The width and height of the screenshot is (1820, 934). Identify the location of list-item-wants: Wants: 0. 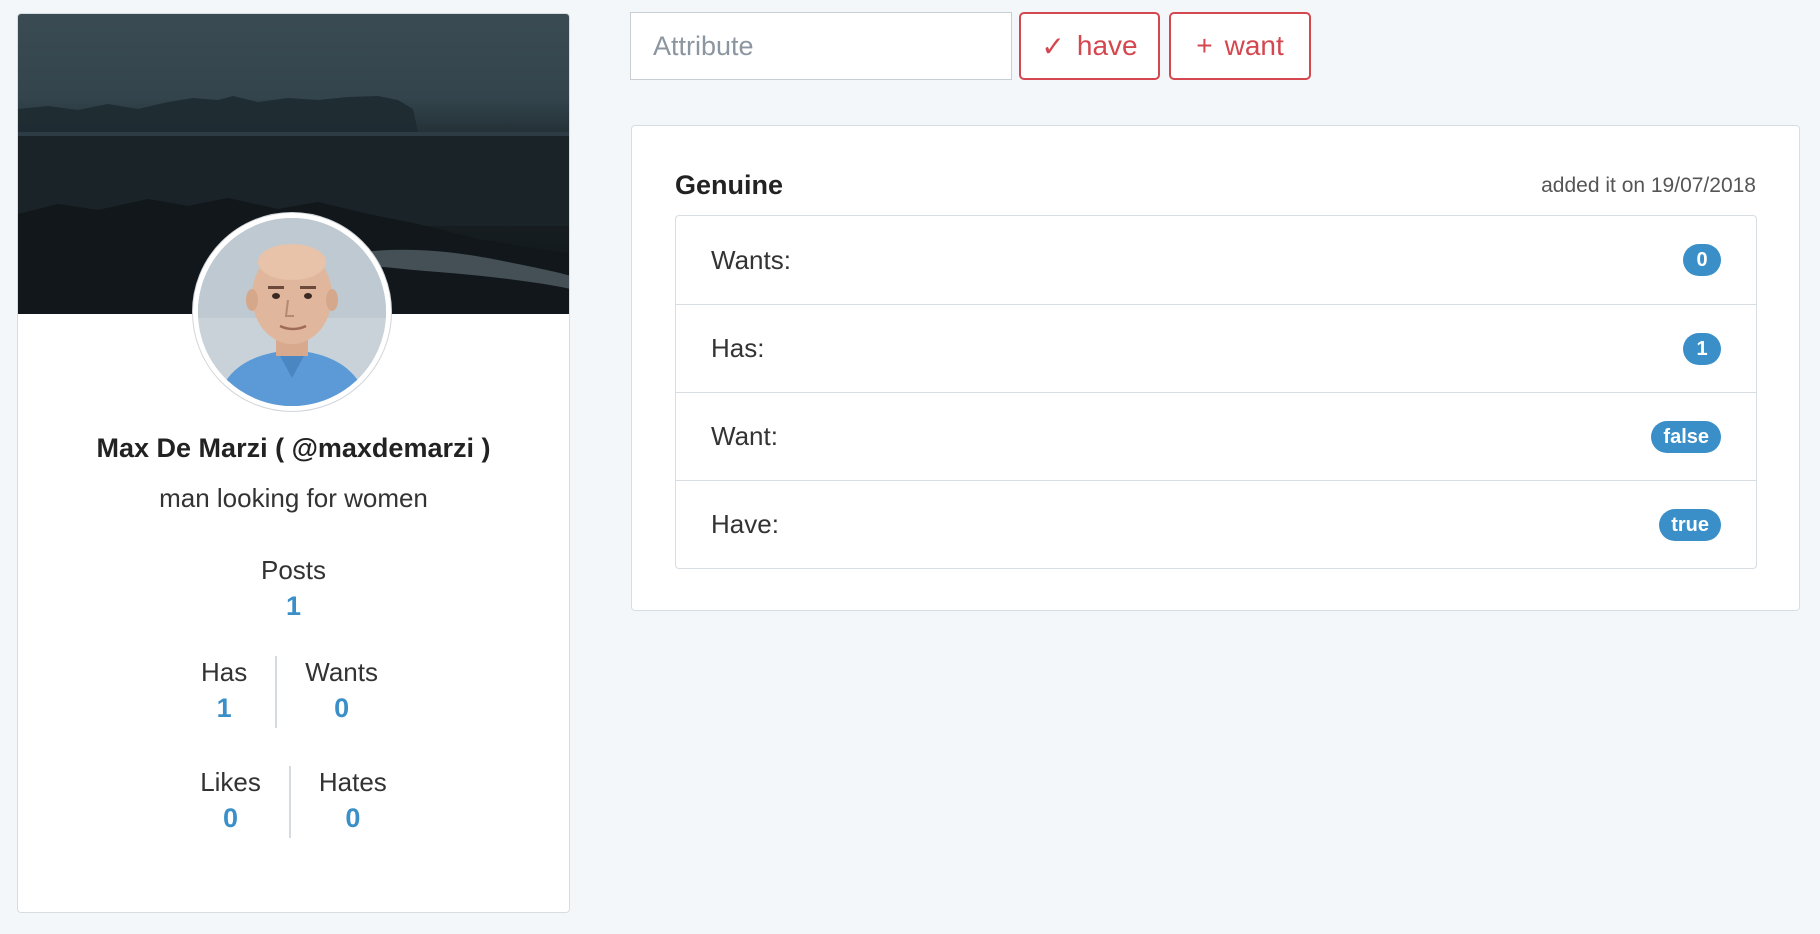
(1216, 260).